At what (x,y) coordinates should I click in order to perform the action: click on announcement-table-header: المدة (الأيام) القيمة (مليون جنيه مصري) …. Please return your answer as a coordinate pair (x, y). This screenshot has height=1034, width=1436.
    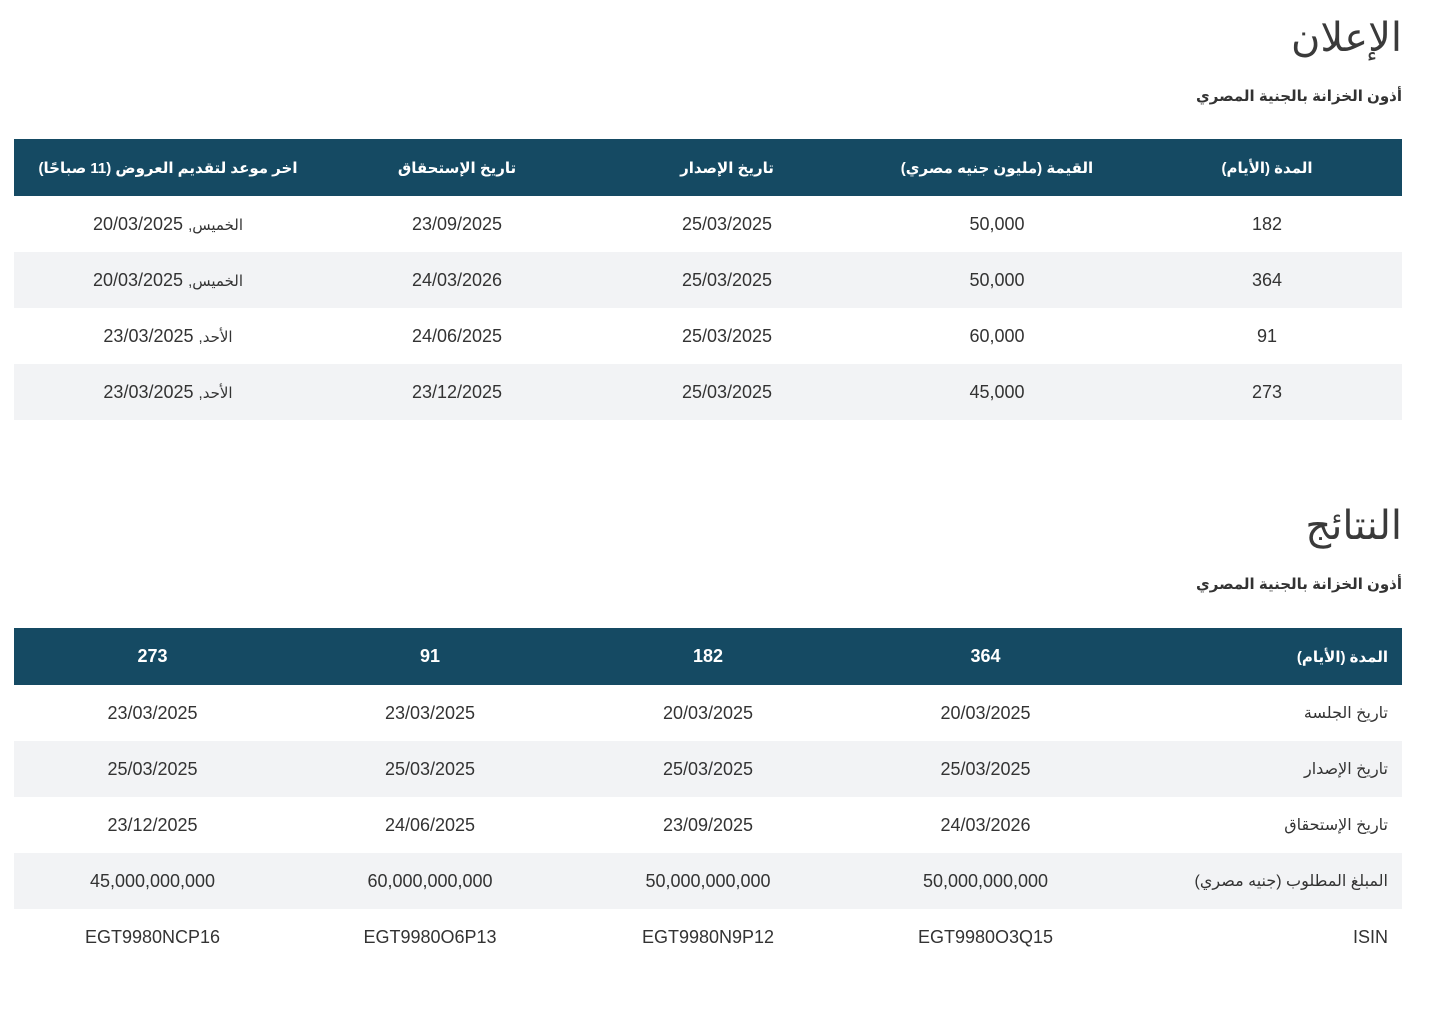
    Looking at the image, I should click on (708, 167).